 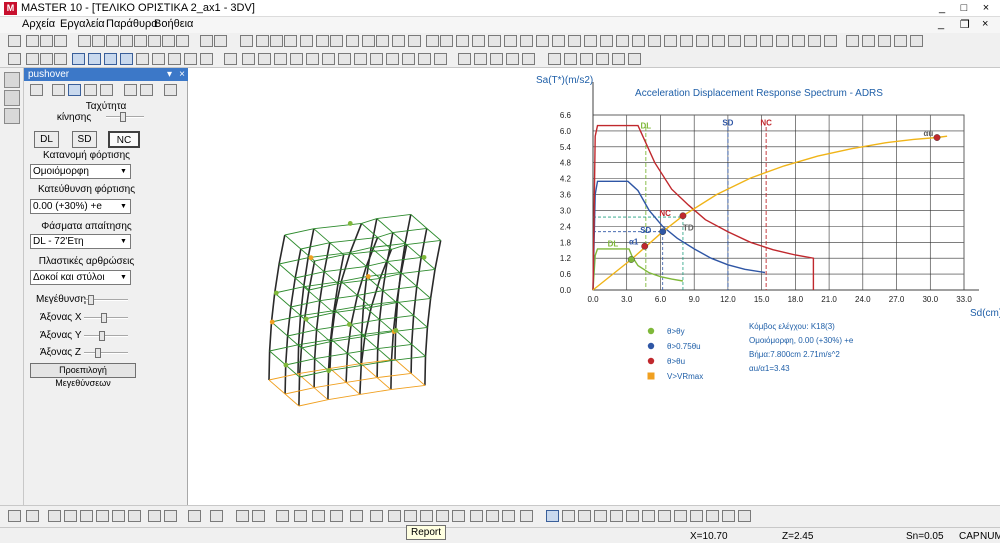 I want to click on menu-help: Βοήθεια, so click(x=173, y=24).